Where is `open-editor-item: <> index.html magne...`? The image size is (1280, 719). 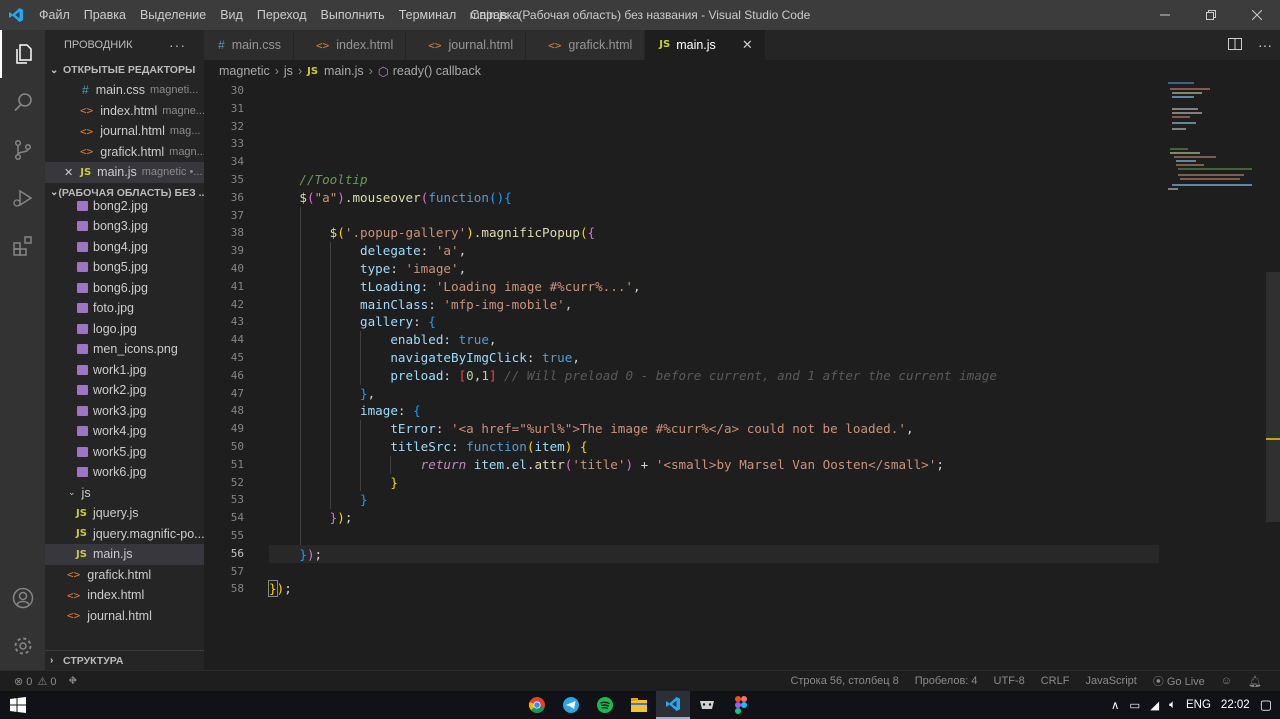
open-editor-item: <> index.html magne... is located at coordinates (124, 111).